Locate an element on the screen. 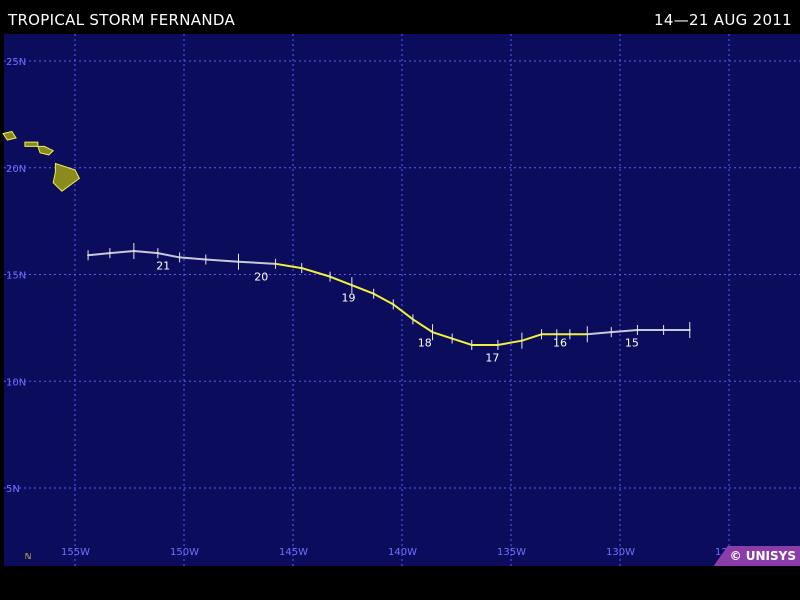 The height and width of the screenshot is (600, 800). longitude-label: 135W is located at coordinates (511, 552).